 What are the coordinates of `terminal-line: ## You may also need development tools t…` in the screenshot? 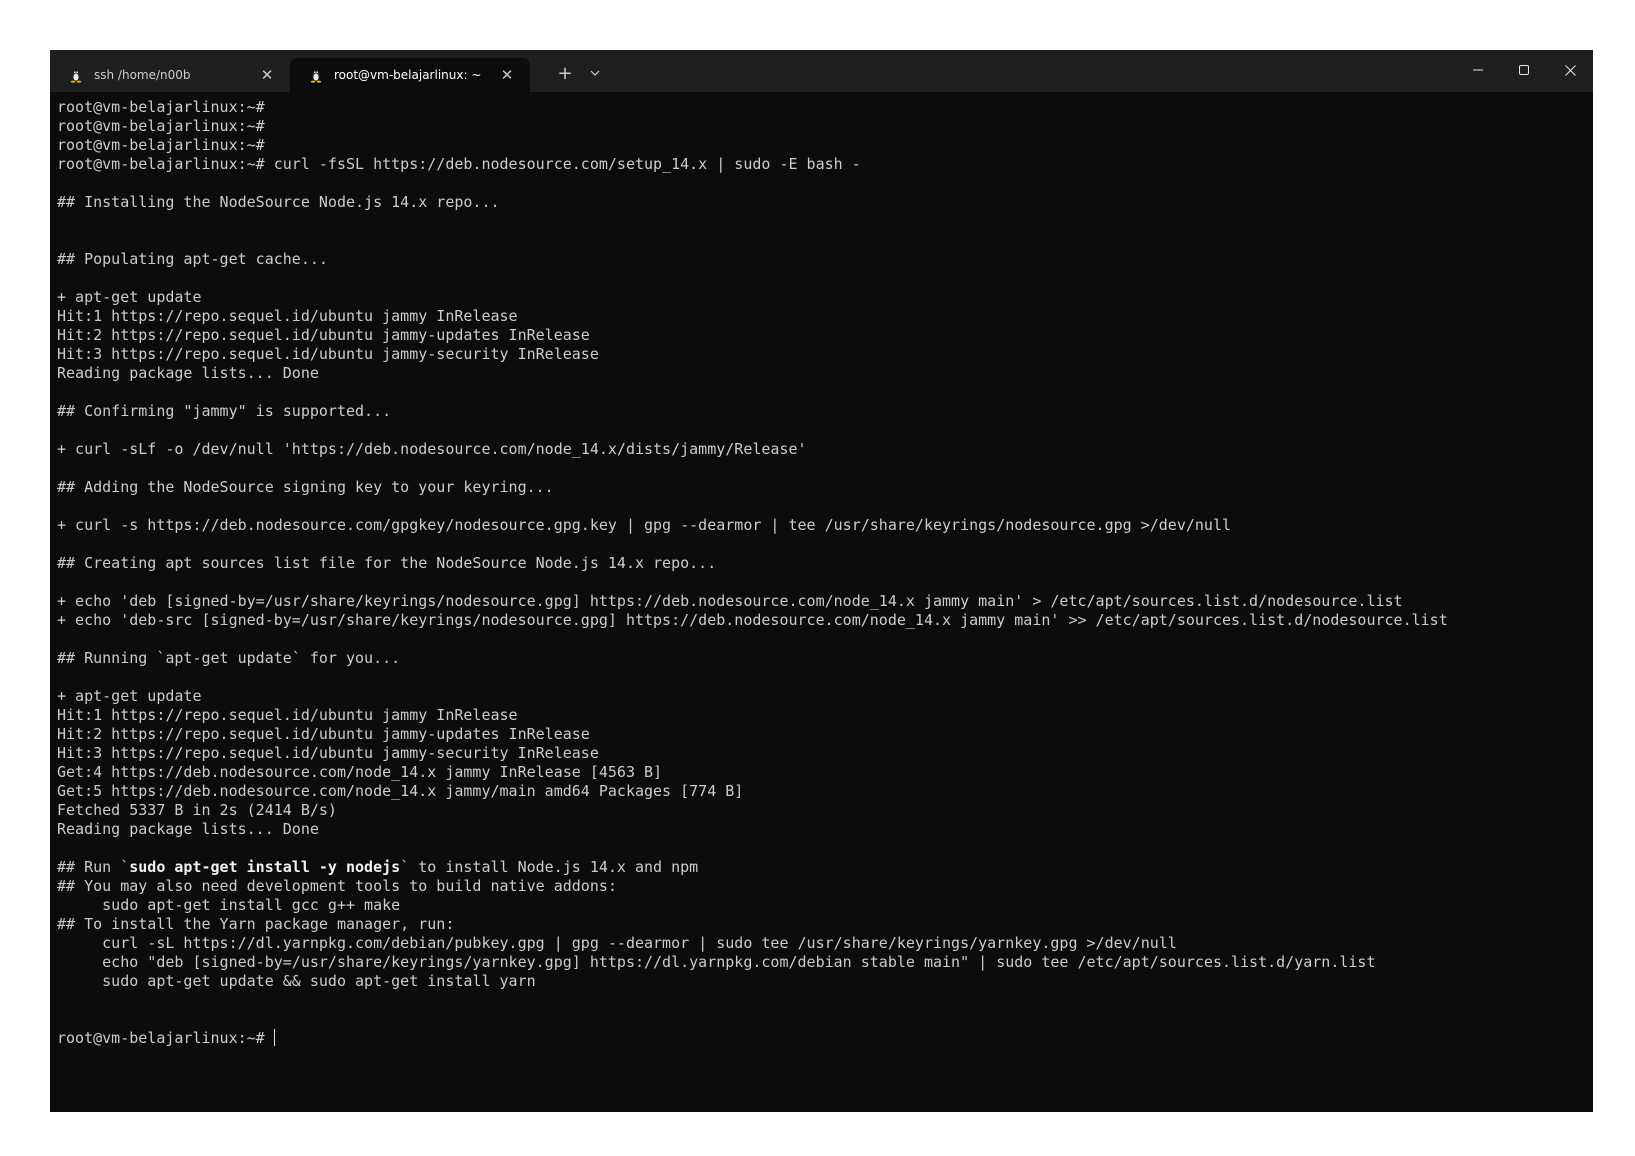 It's located at (337, 886).